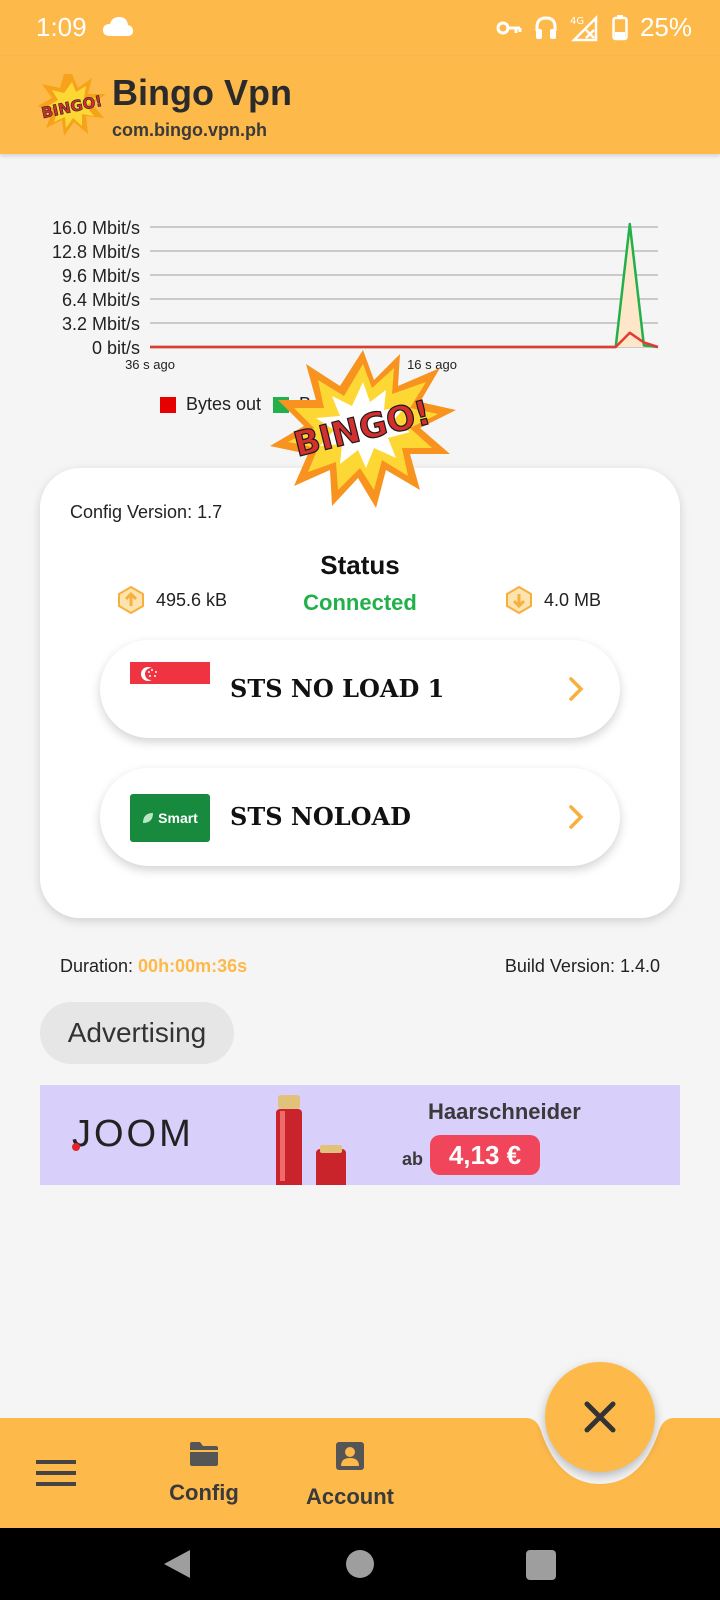  What do you see at coordinates (170, 676) in the screenshot?
I see `singapore-flag-icon` at bounding box center [170, 676].